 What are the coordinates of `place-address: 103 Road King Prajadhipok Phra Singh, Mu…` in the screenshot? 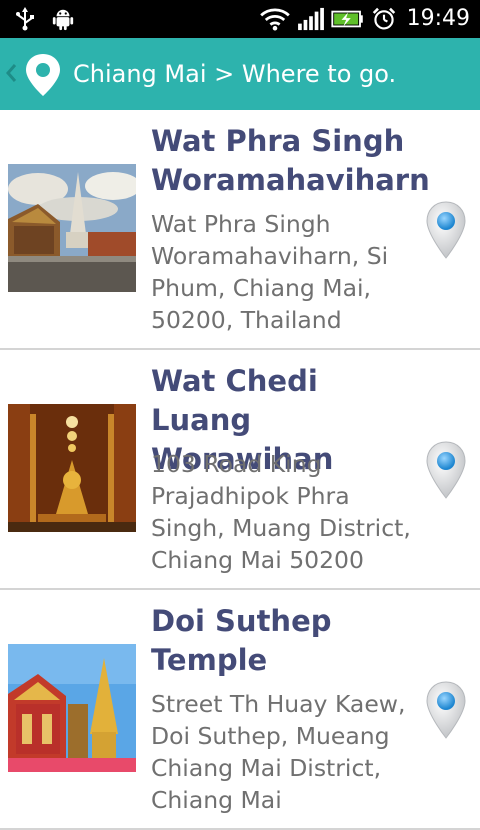 It's located at (281, 512).